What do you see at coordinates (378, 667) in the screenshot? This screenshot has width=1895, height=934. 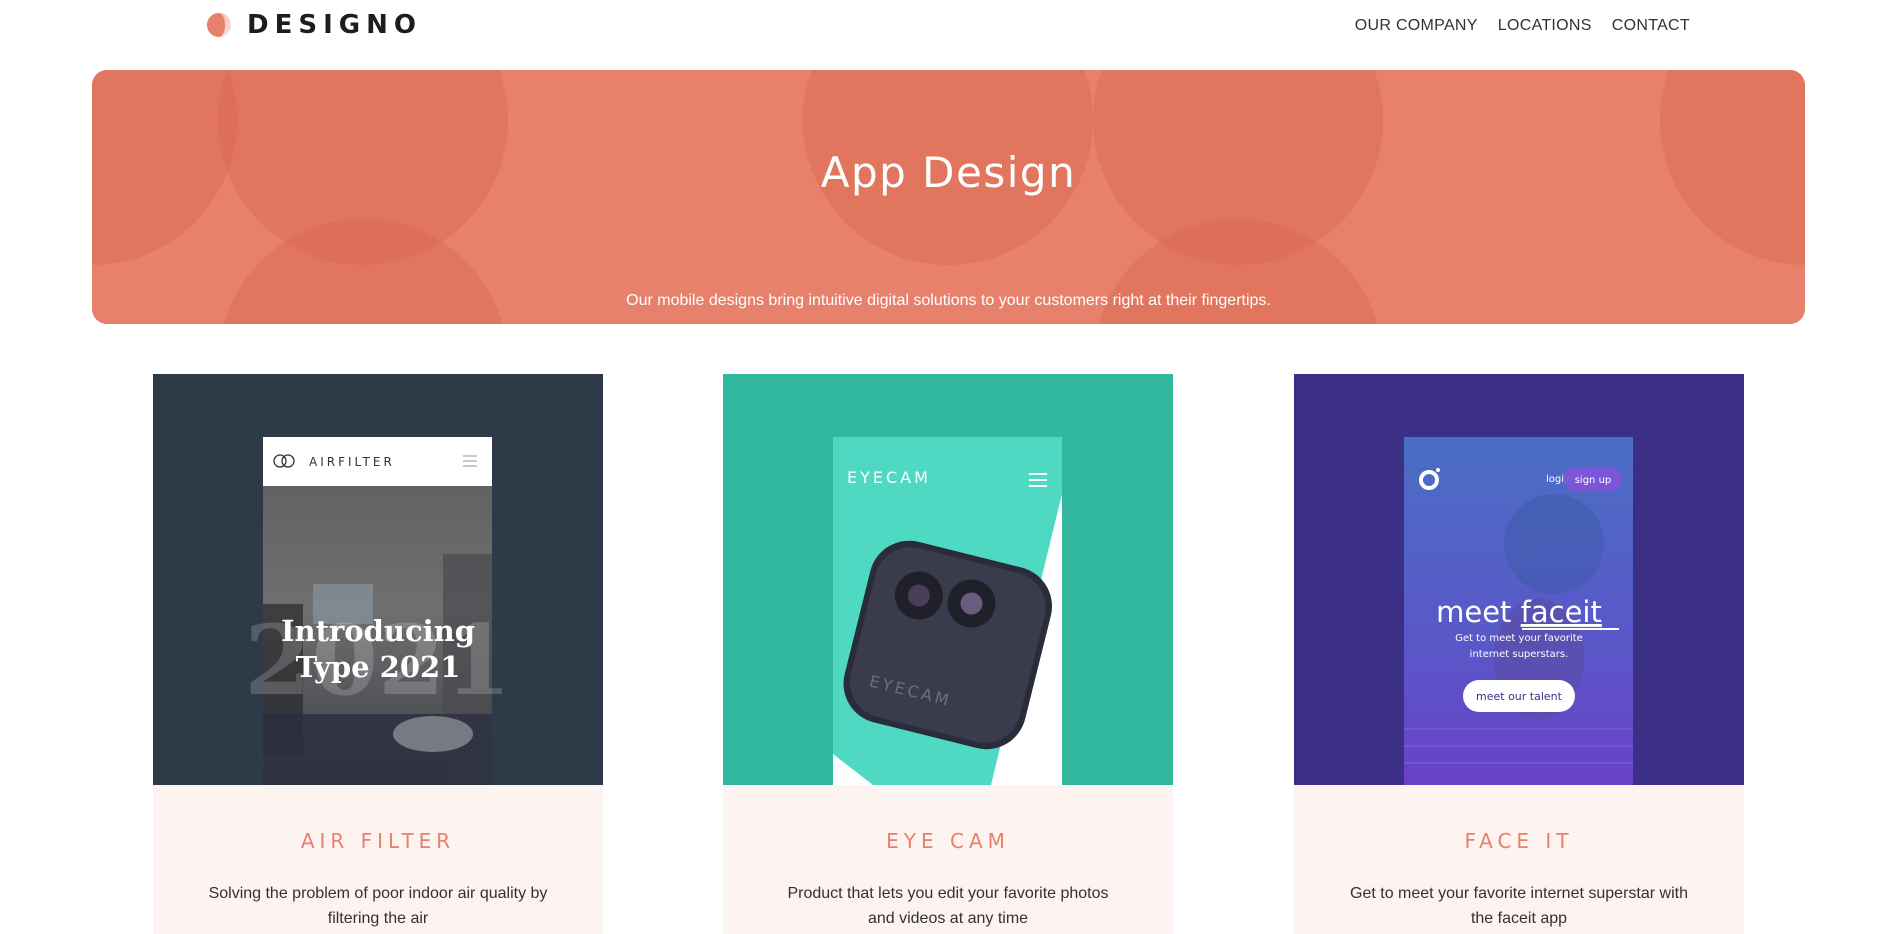 I see `mock-headline-2: Type 2021` at bounding box center [378, 667].